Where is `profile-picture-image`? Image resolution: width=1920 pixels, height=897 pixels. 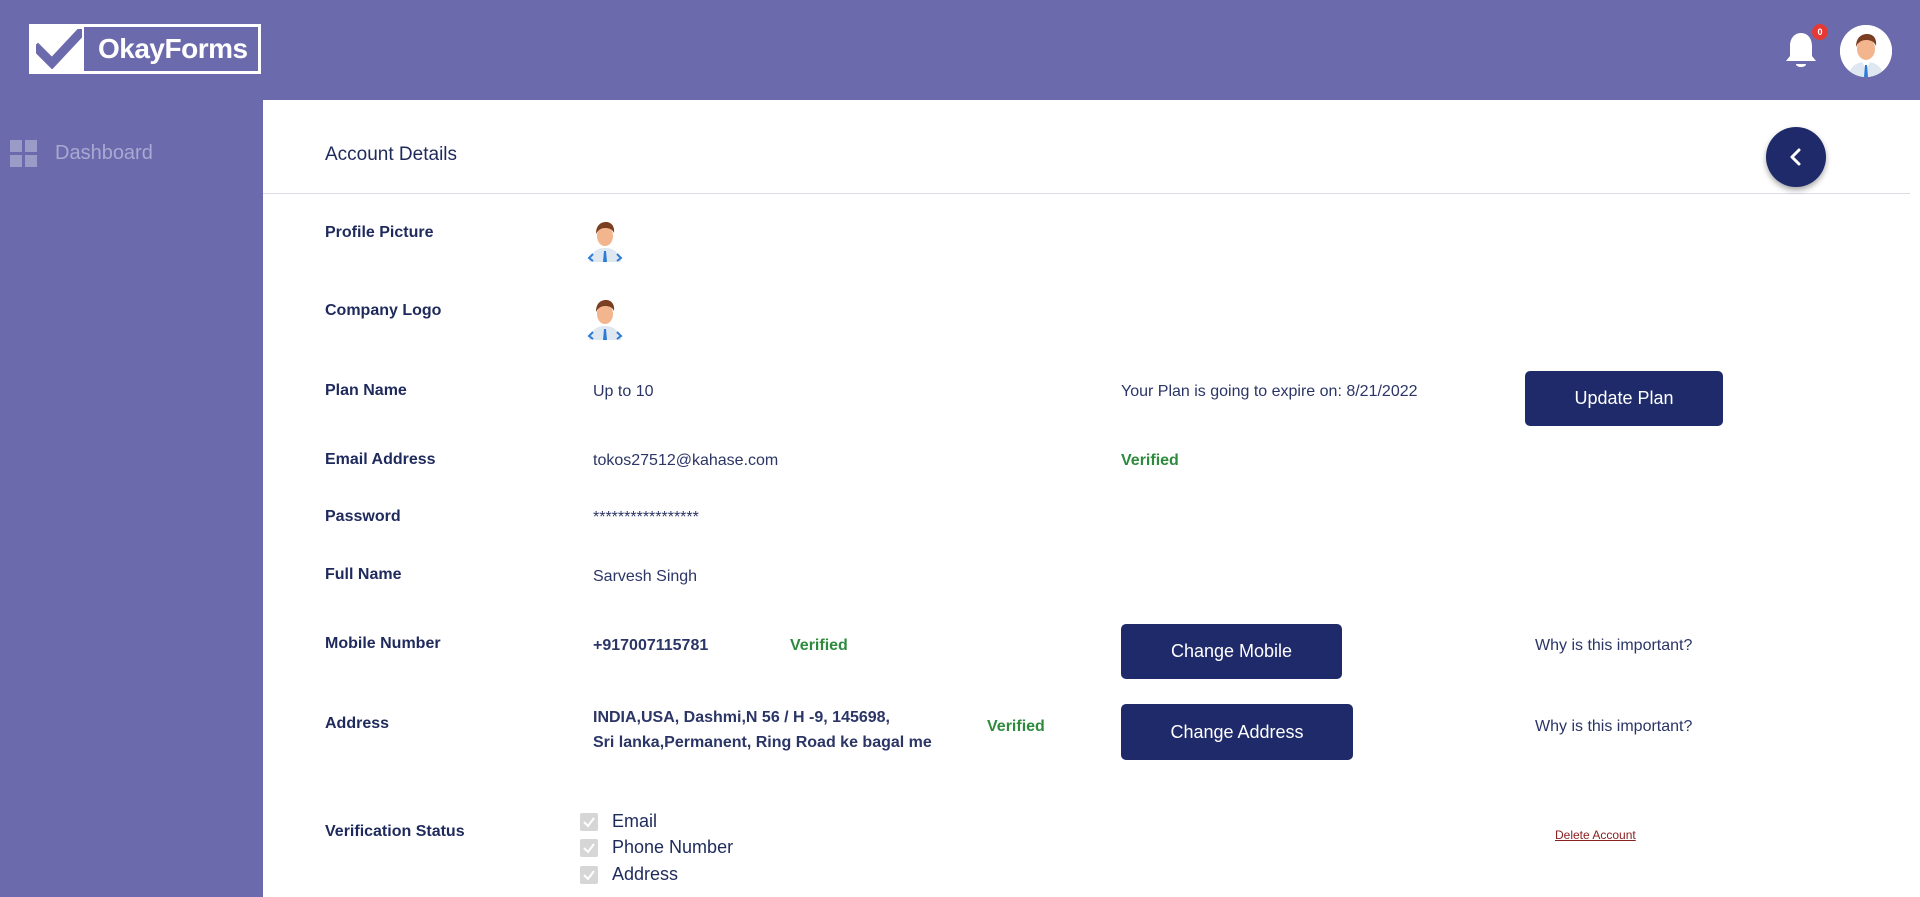 profile-picture-image is located at coordinates (605, 240).